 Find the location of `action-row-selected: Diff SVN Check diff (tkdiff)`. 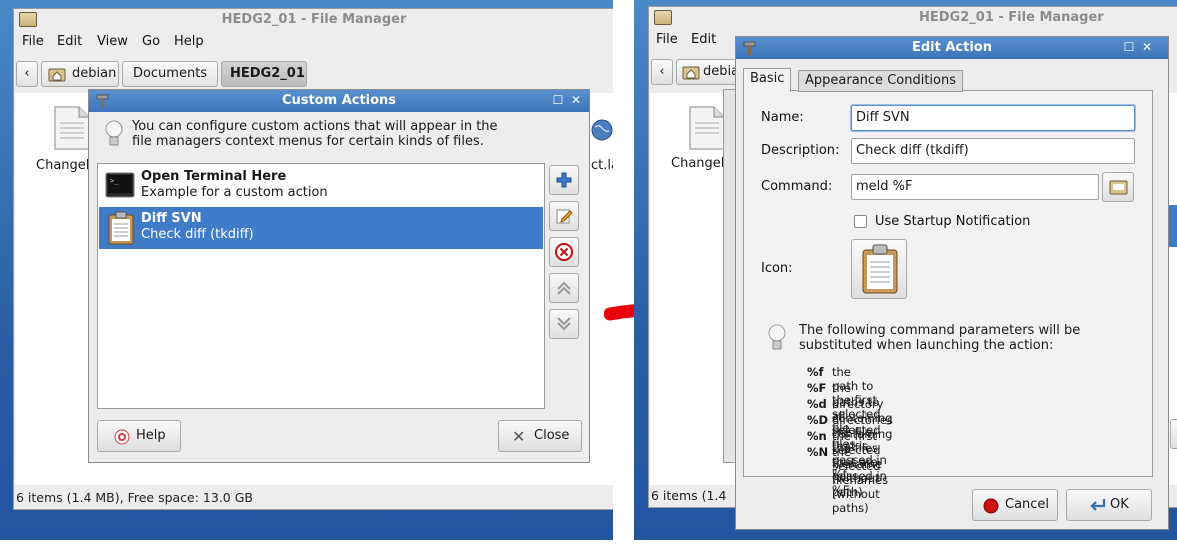

action-row-selected: Diff SVN Check diff (tkdiff) is located at coordinates (321, 228).